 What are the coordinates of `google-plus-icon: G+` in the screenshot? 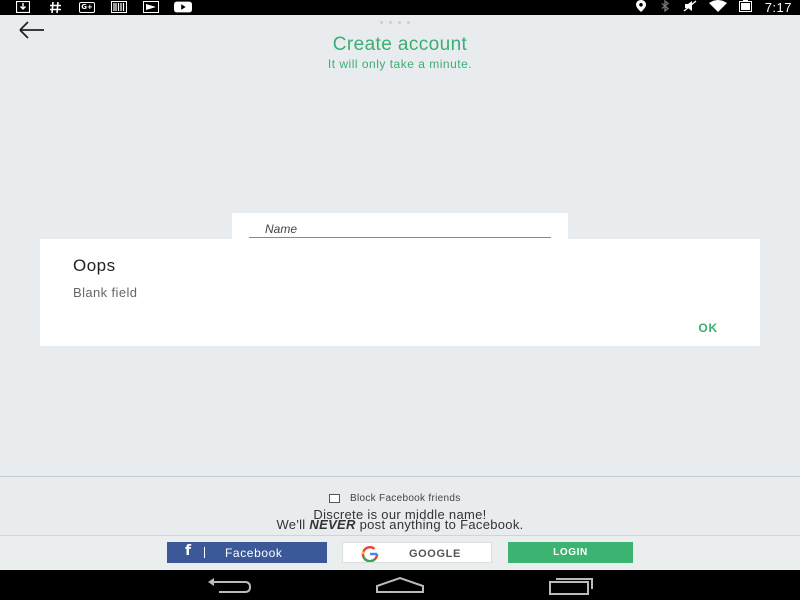 It's located at (87, 7).